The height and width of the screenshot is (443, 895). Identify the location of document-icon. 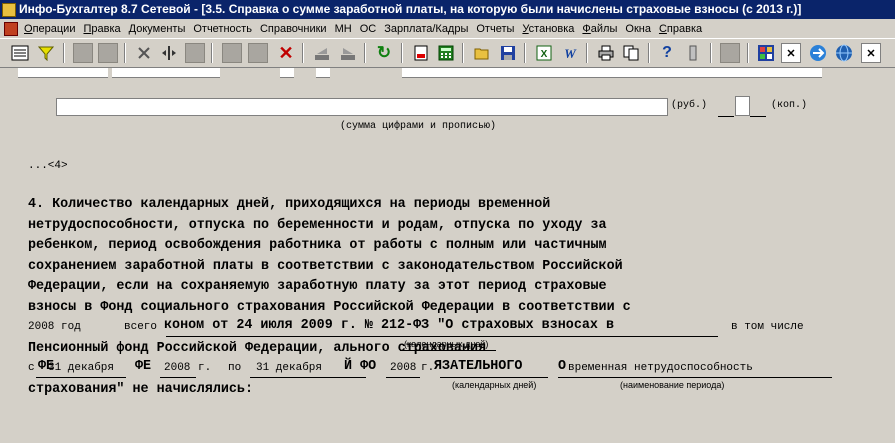
(421, 53).